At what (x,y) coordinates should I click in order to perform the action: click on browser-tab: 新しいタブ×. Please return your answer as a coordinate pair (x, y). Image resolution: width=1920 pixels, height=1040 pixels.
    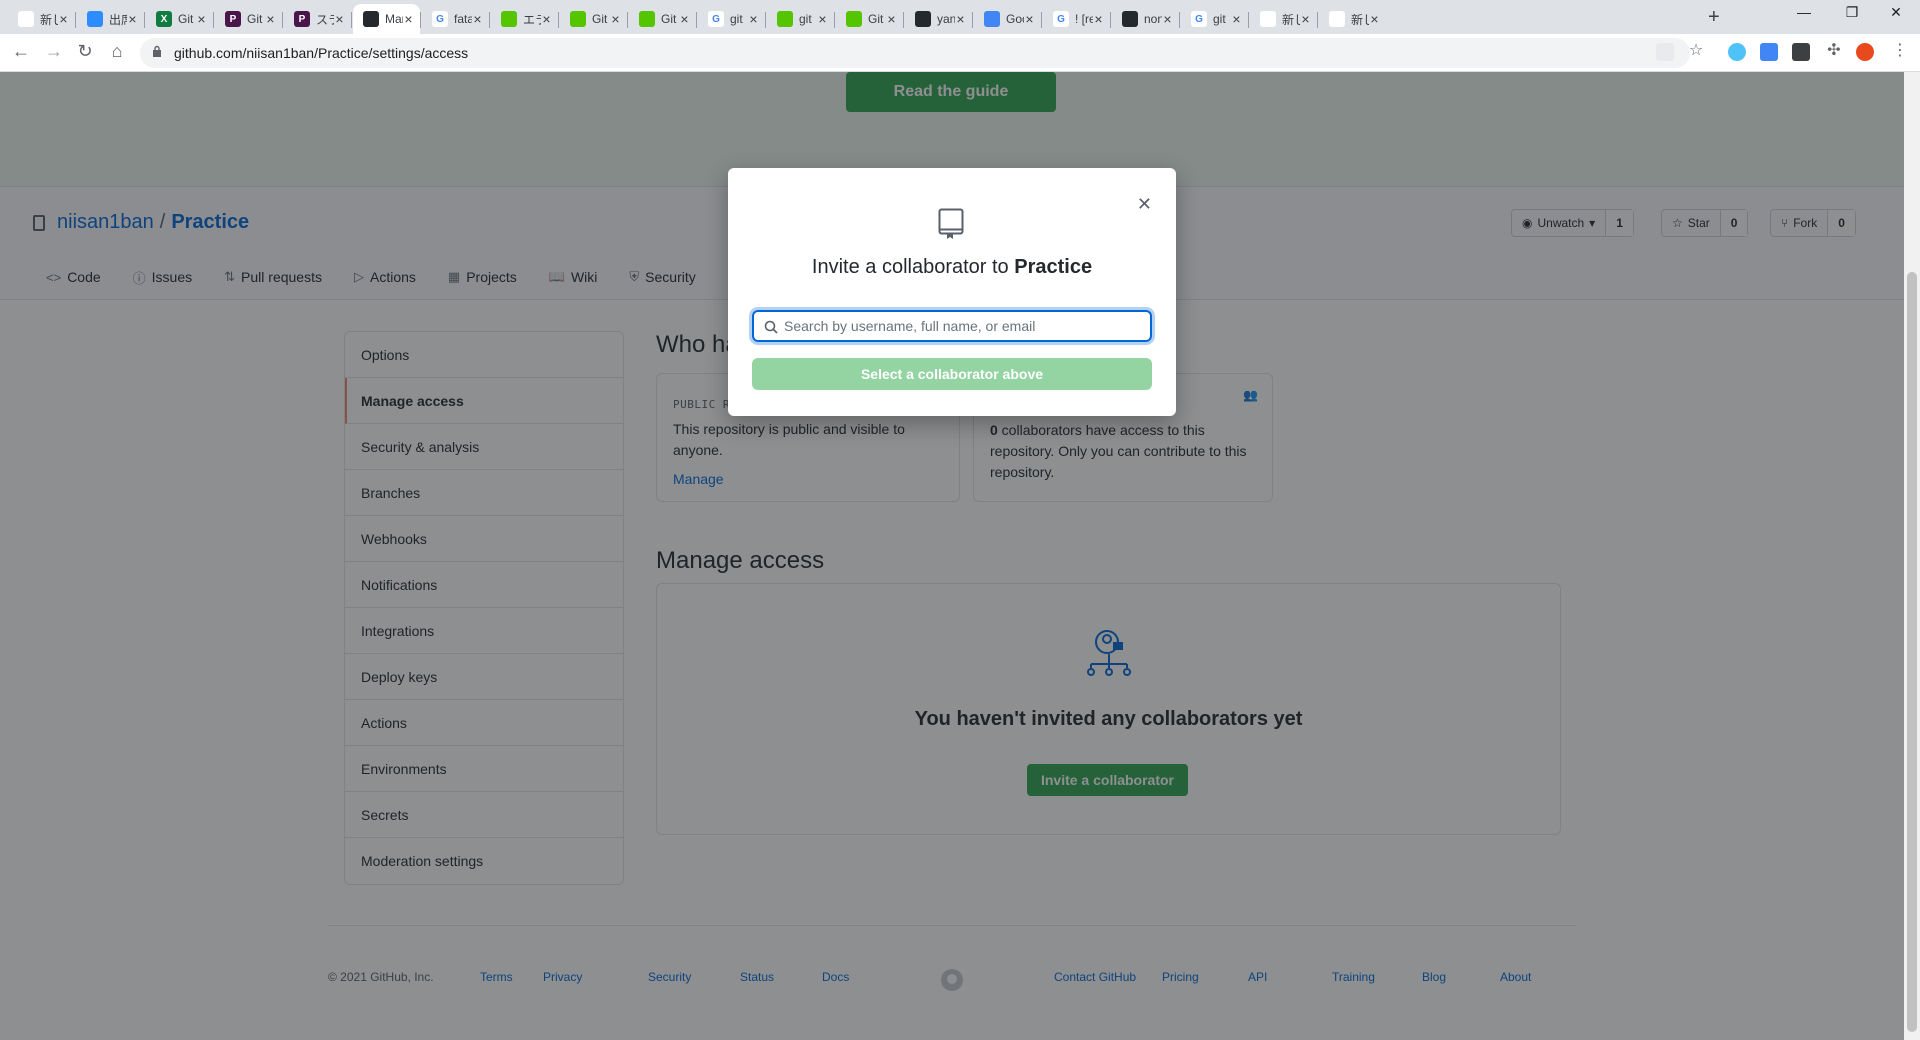
    Looking at the image, I should click on (41, 19).